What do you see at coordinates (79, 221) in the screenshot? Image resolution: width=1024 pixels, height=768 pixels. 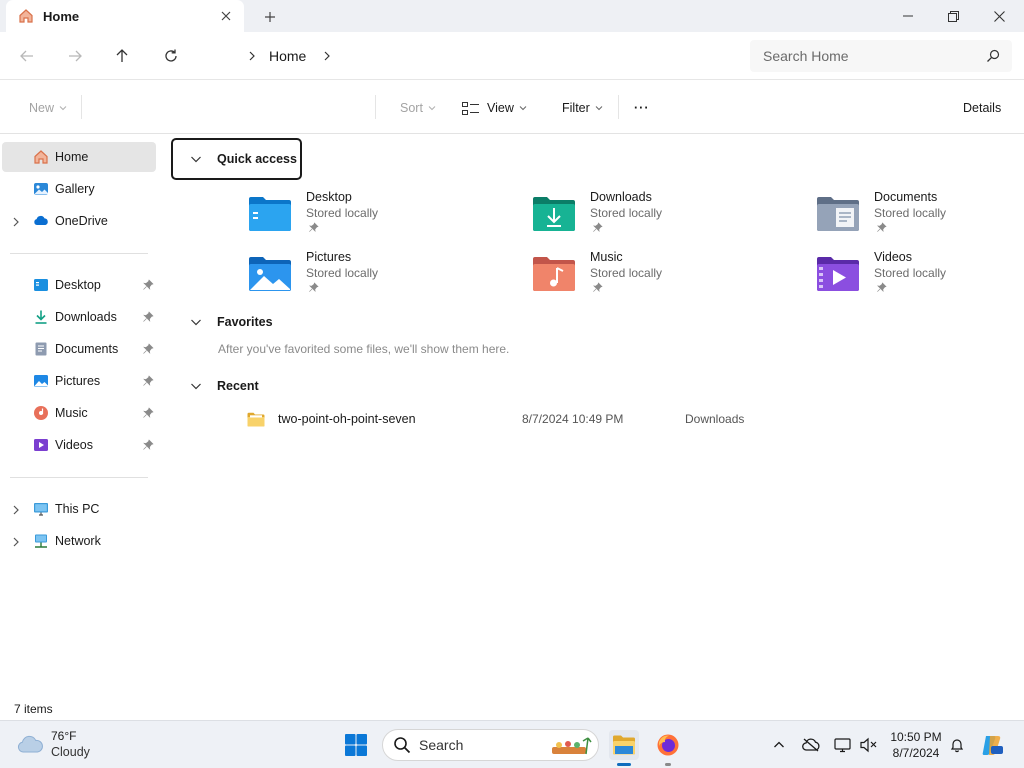 I see `sidebar-item-onedrive: OneDrive` at bounding box center [79, 221].